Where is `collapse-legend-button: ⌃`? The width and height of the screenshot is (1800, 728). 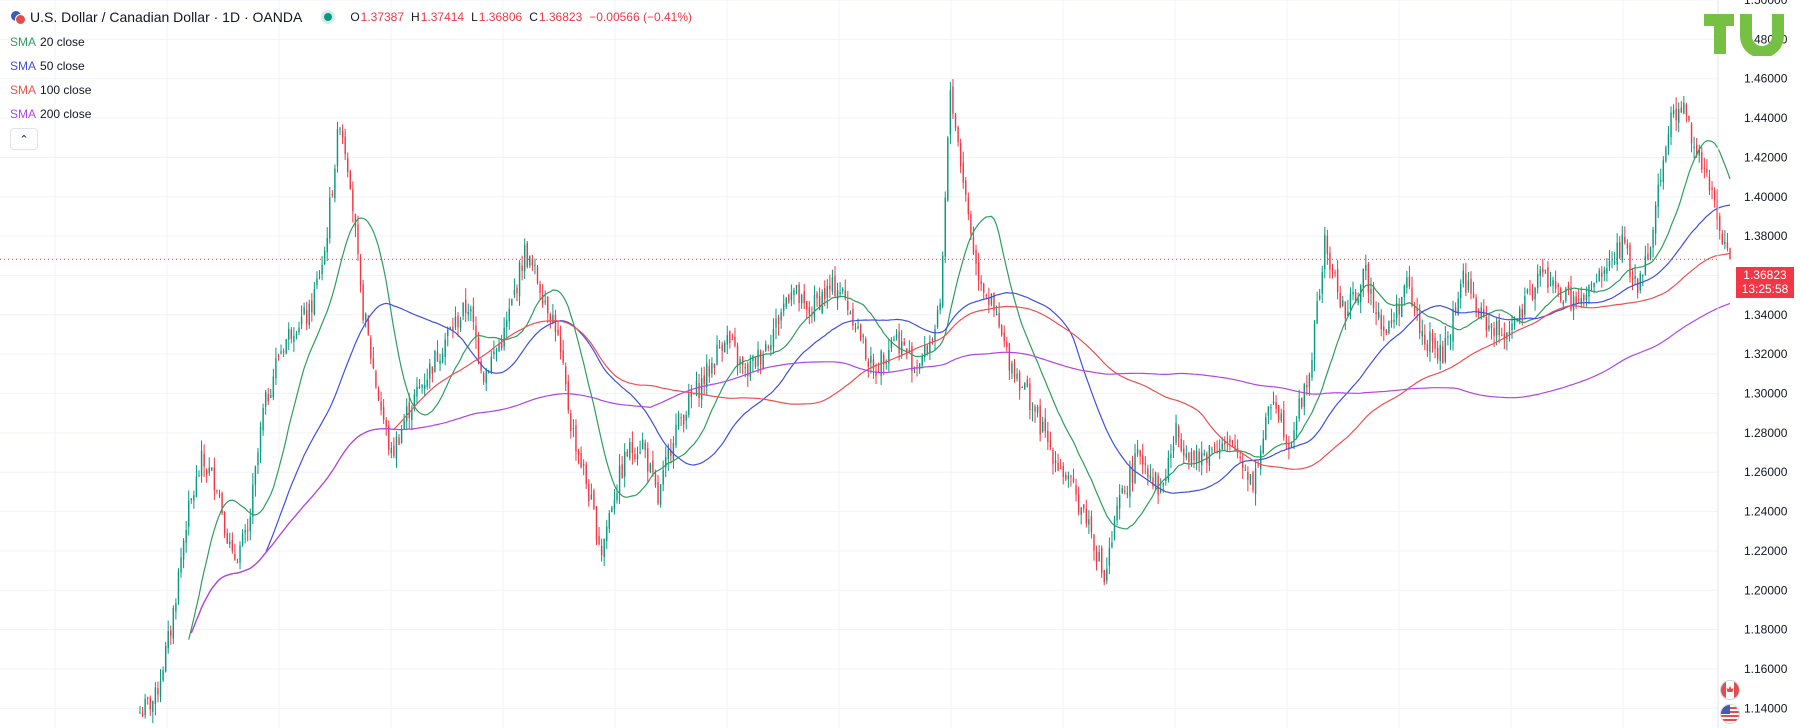
collapse-legend-button: ⌃ is located at coordinates (24, 139).